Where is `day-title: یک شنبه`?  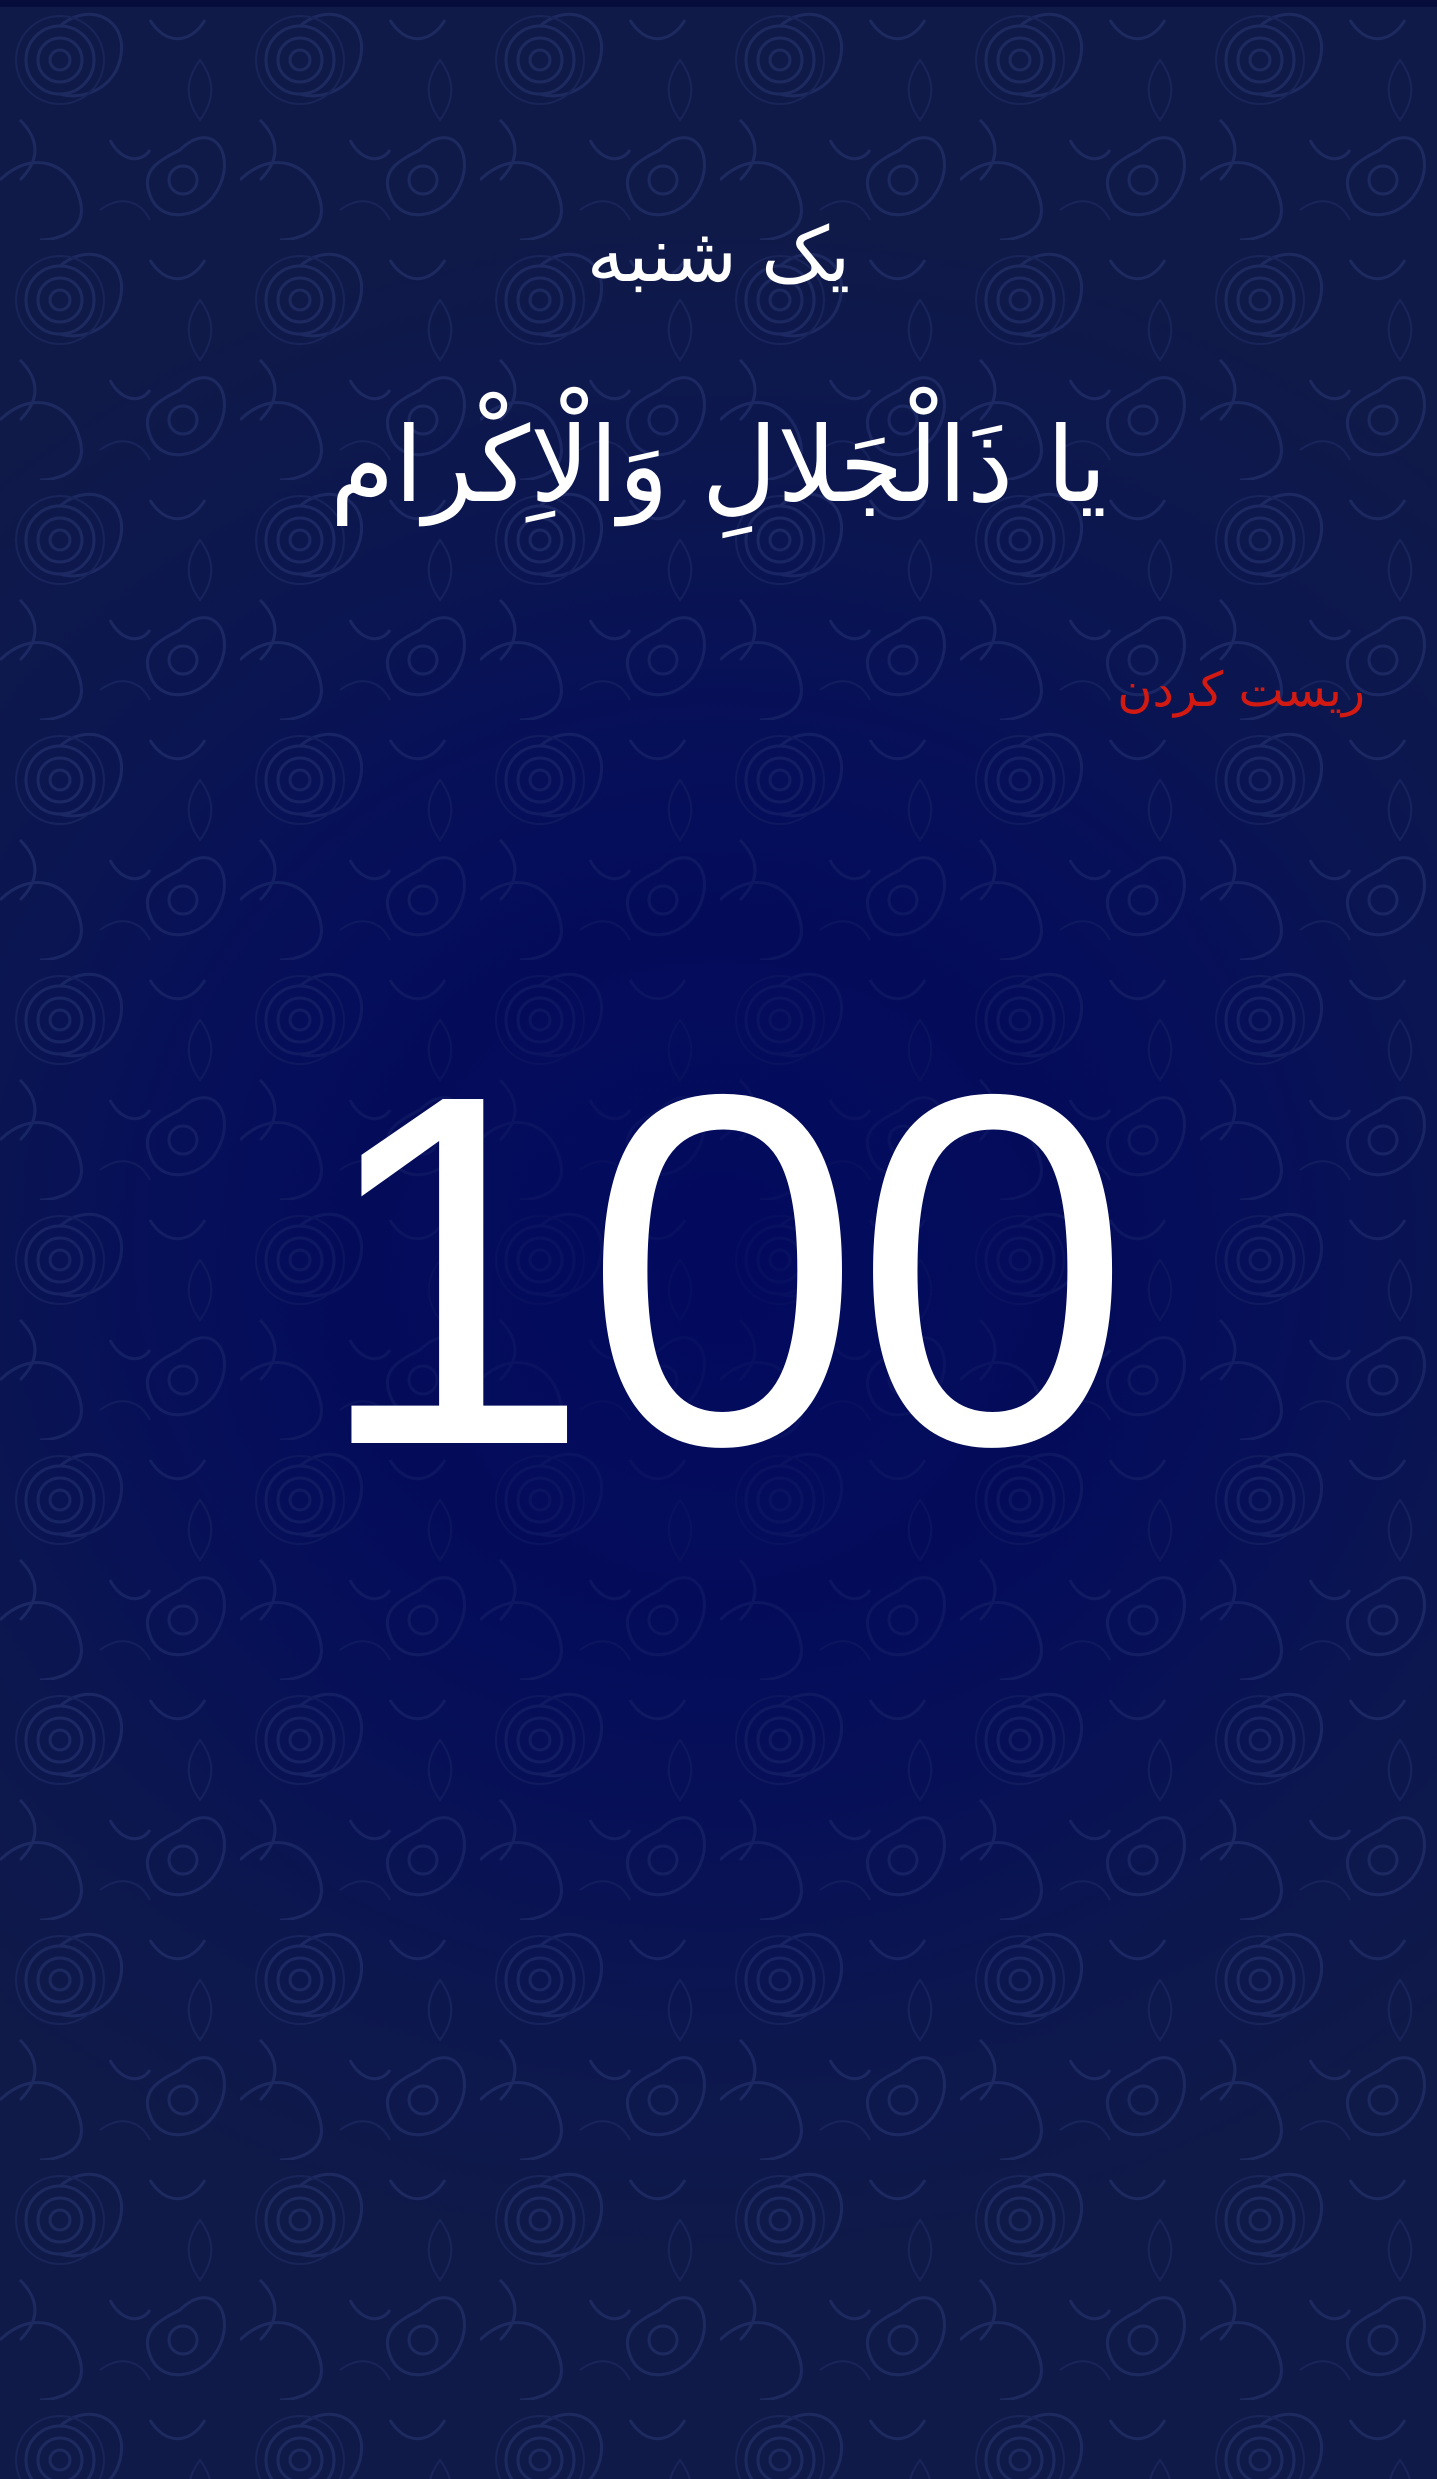 day-title: یک شنبه is located at coordinates (718, 254).